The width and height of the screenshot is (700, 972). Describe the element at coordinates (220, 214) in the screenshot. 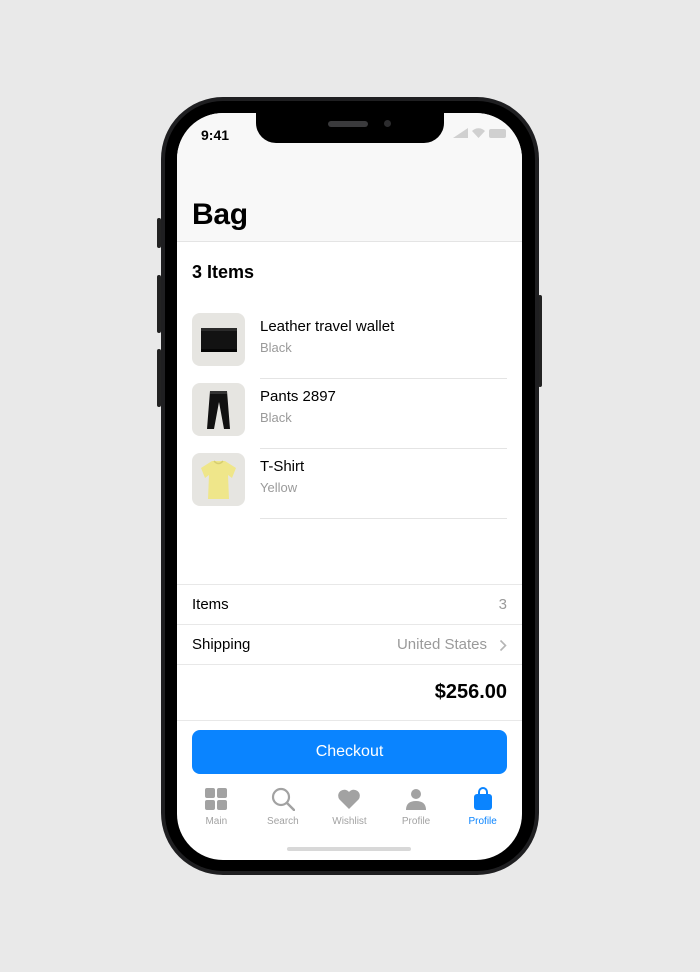

I see `page-title: Bag` at that location.